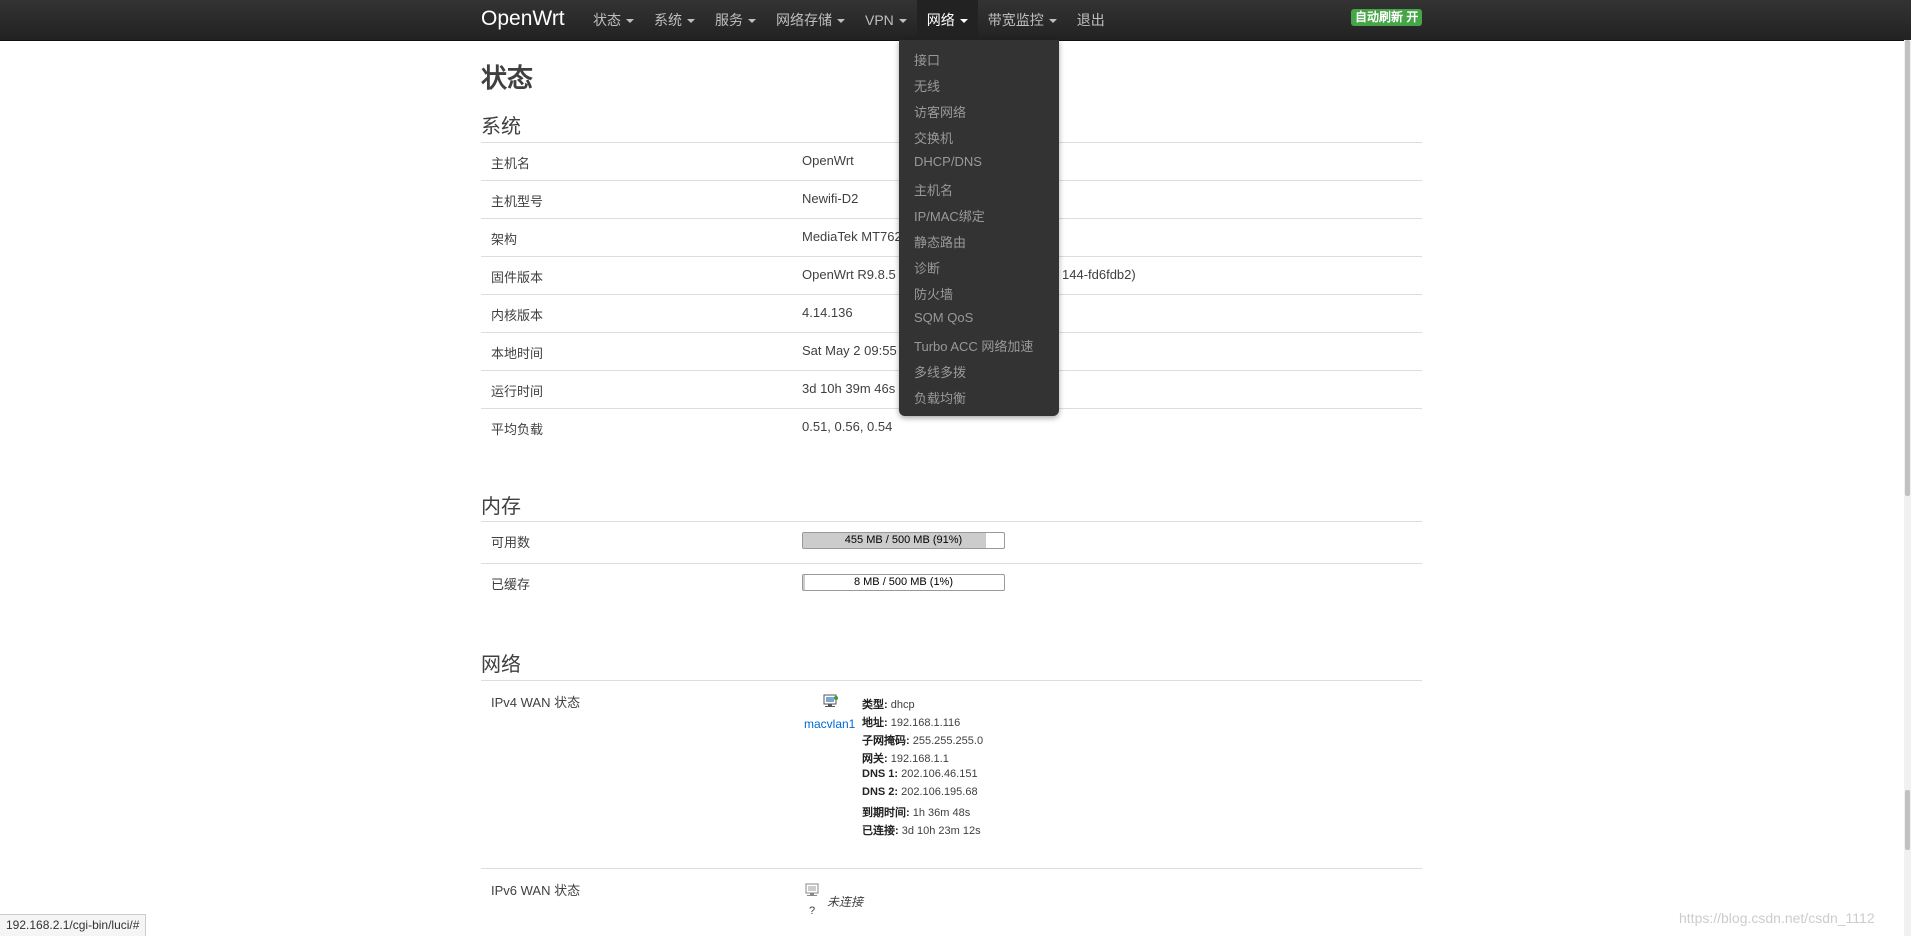 The width and height of the screenshot is (1911, 936). What do you see at coordinates (875, 723) in the screenshot?
I see `detail-key: 地址:` at bounding box center [875, 723].